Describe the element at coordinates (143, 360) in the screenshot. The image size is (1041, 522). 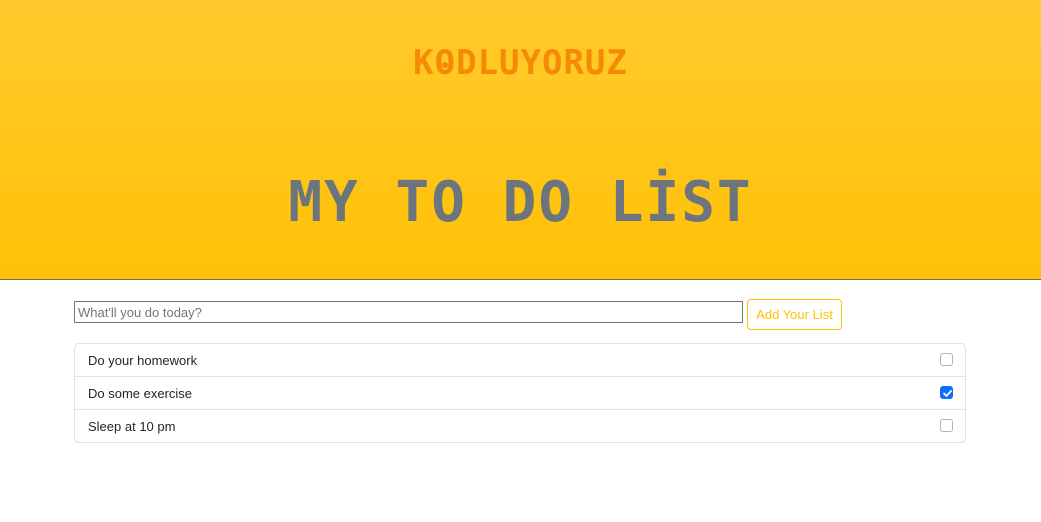
I see `task-label: Do your homework` at that location.